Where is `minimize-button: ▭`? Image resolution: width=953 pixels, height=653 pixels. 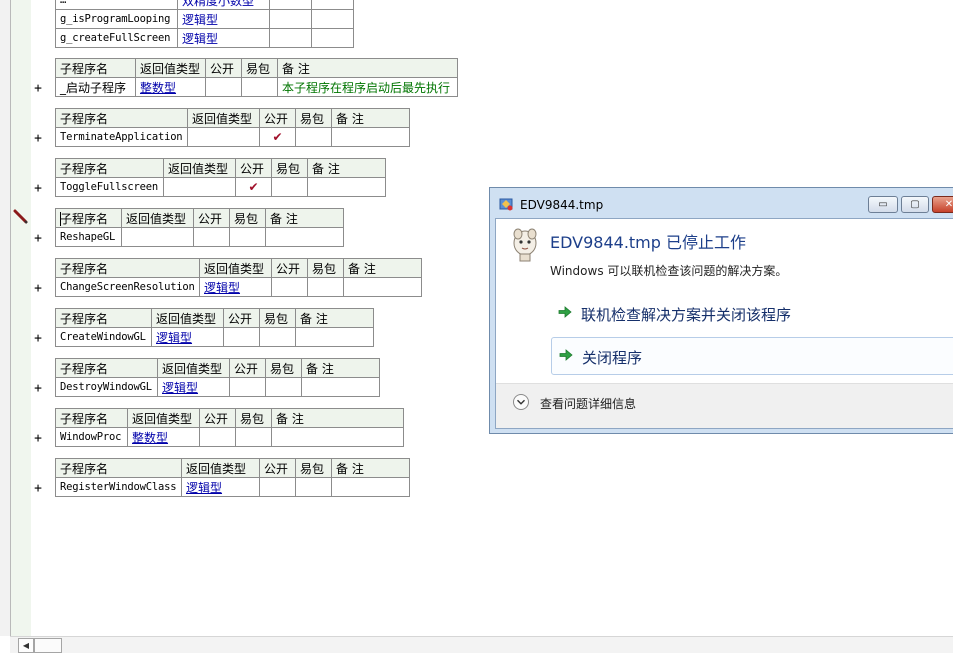 minimize-button: ▭ is located at coordinates (883, 204).